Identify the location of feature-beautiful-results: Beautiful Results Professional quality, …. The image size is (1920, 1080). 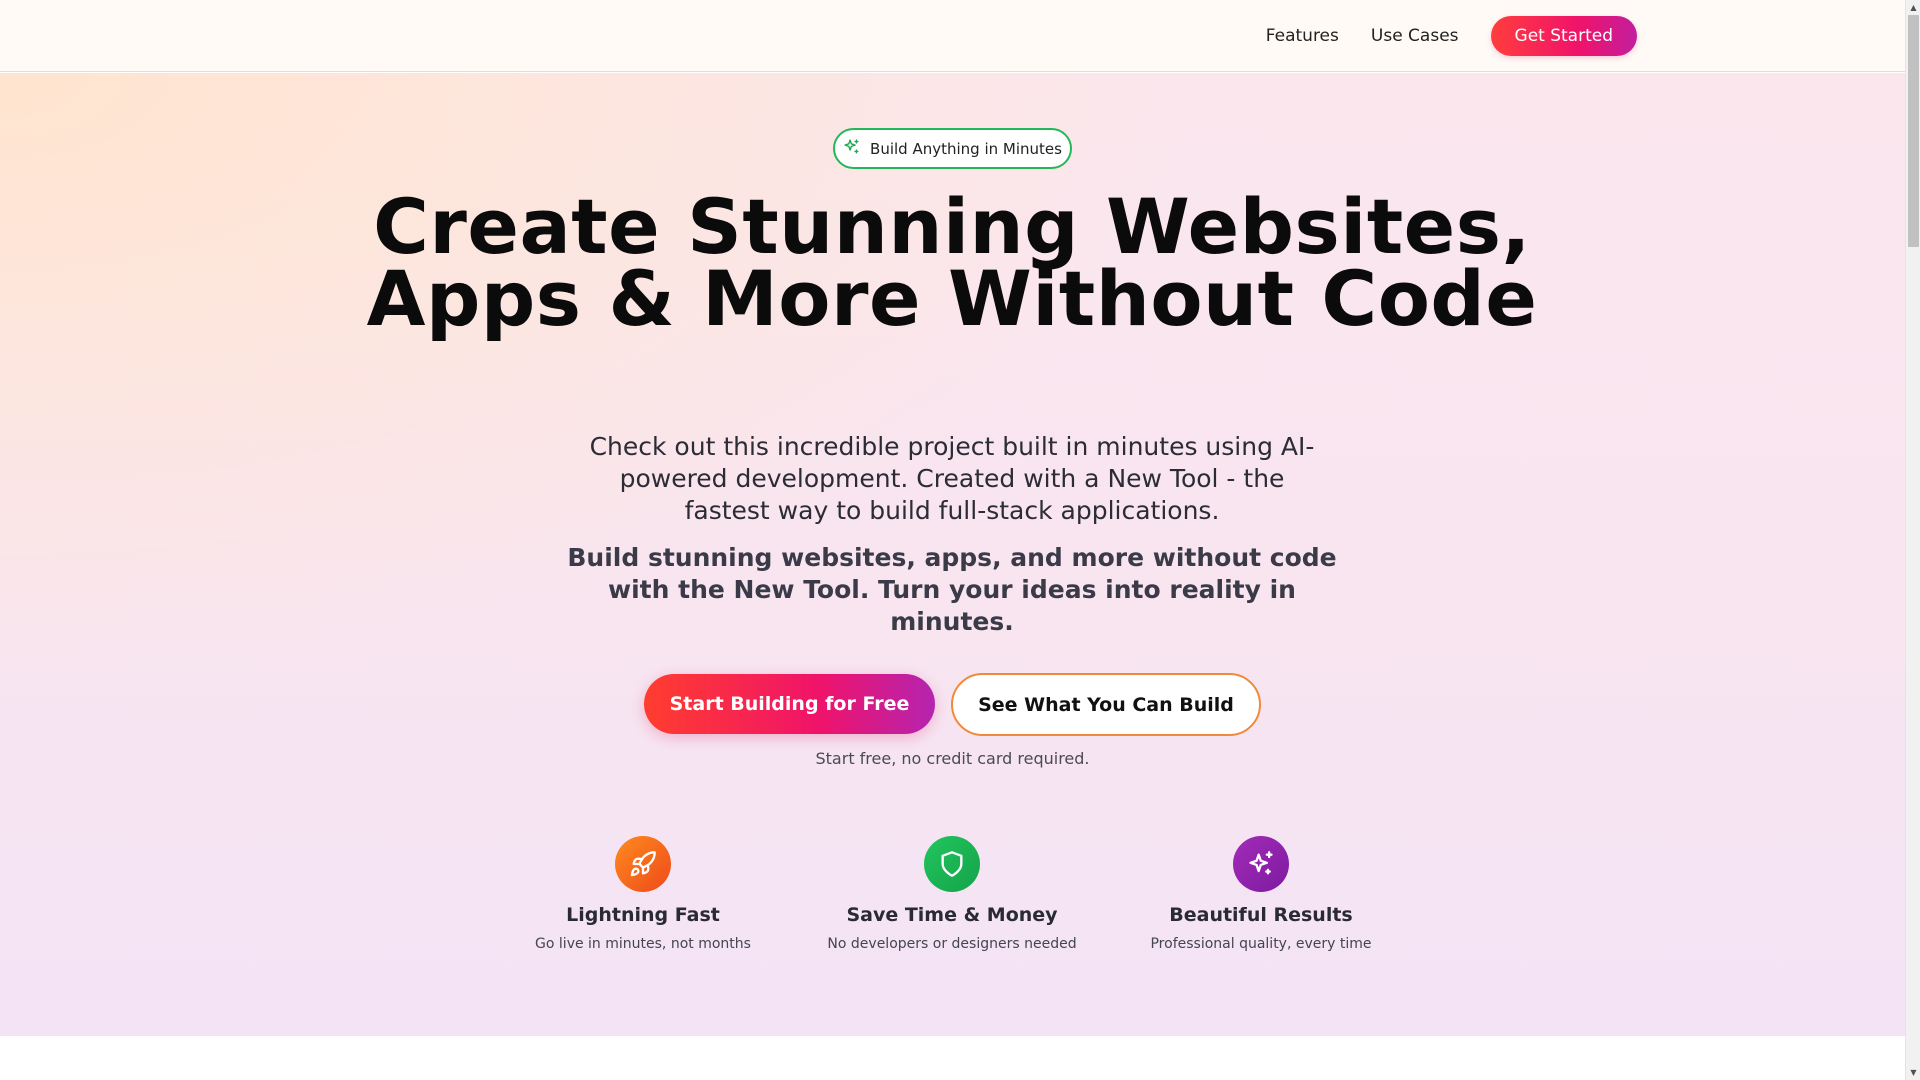
(1261, 894).